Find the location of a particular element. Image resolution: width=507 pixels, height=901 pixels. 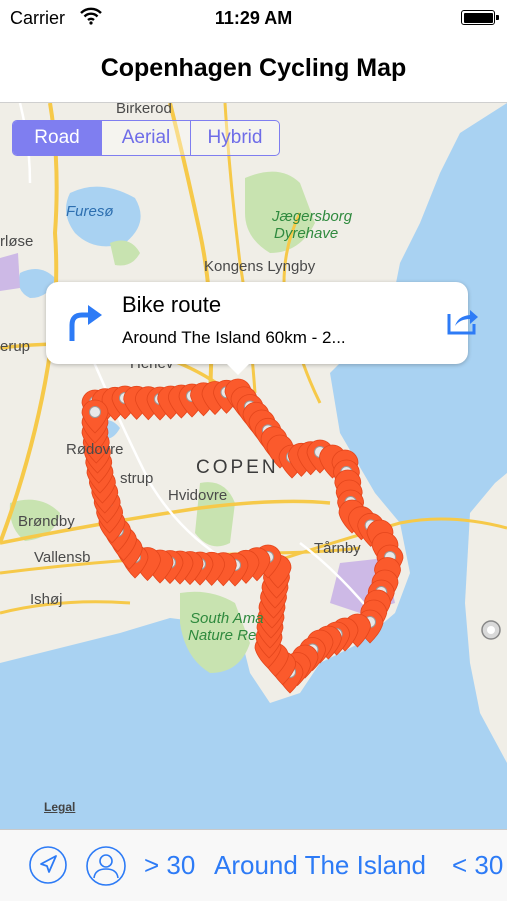

status-time: 11:29 AM is located at coordinates (253, 18).